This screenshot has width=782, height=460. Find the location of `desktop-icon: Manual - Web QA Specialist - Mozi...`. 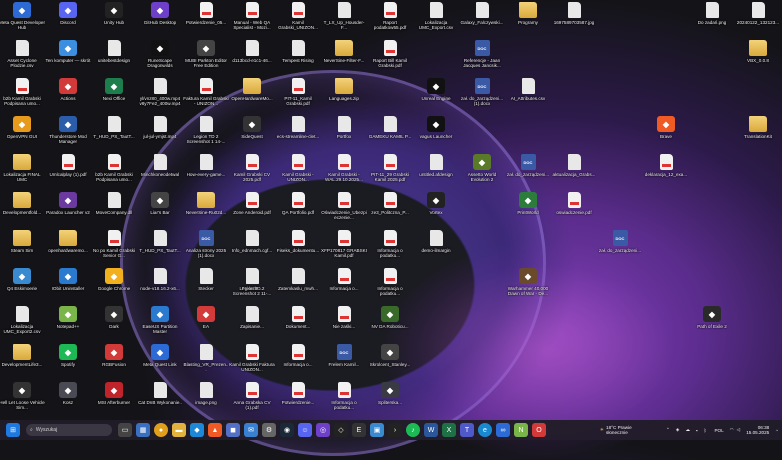

desktop-icon: Manual - Web QA Specialist - Mozi... is located at coordinates (252, 16).